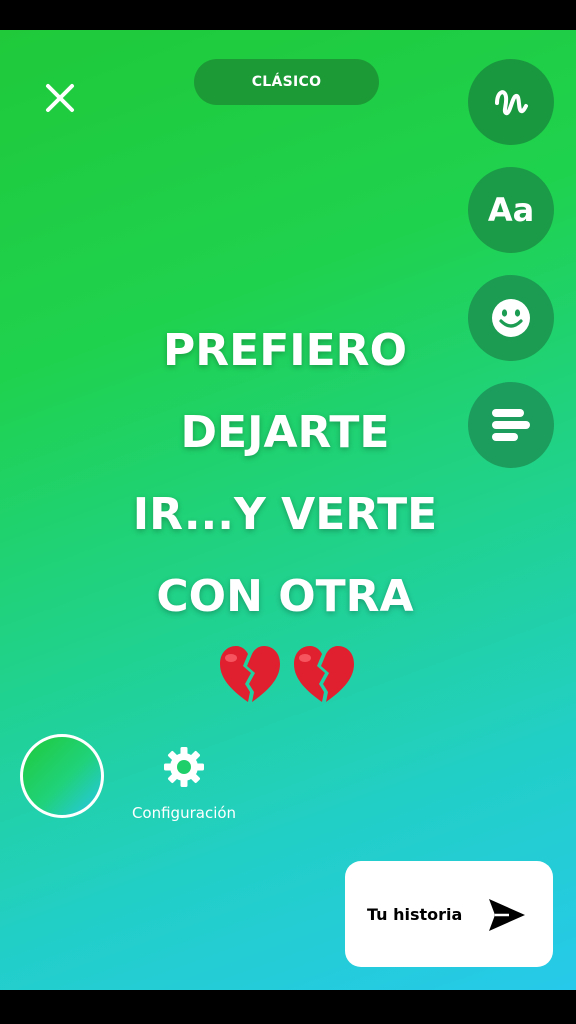  I want to click on mode-selector-pill: CLÁSICO, so click(286, 82).